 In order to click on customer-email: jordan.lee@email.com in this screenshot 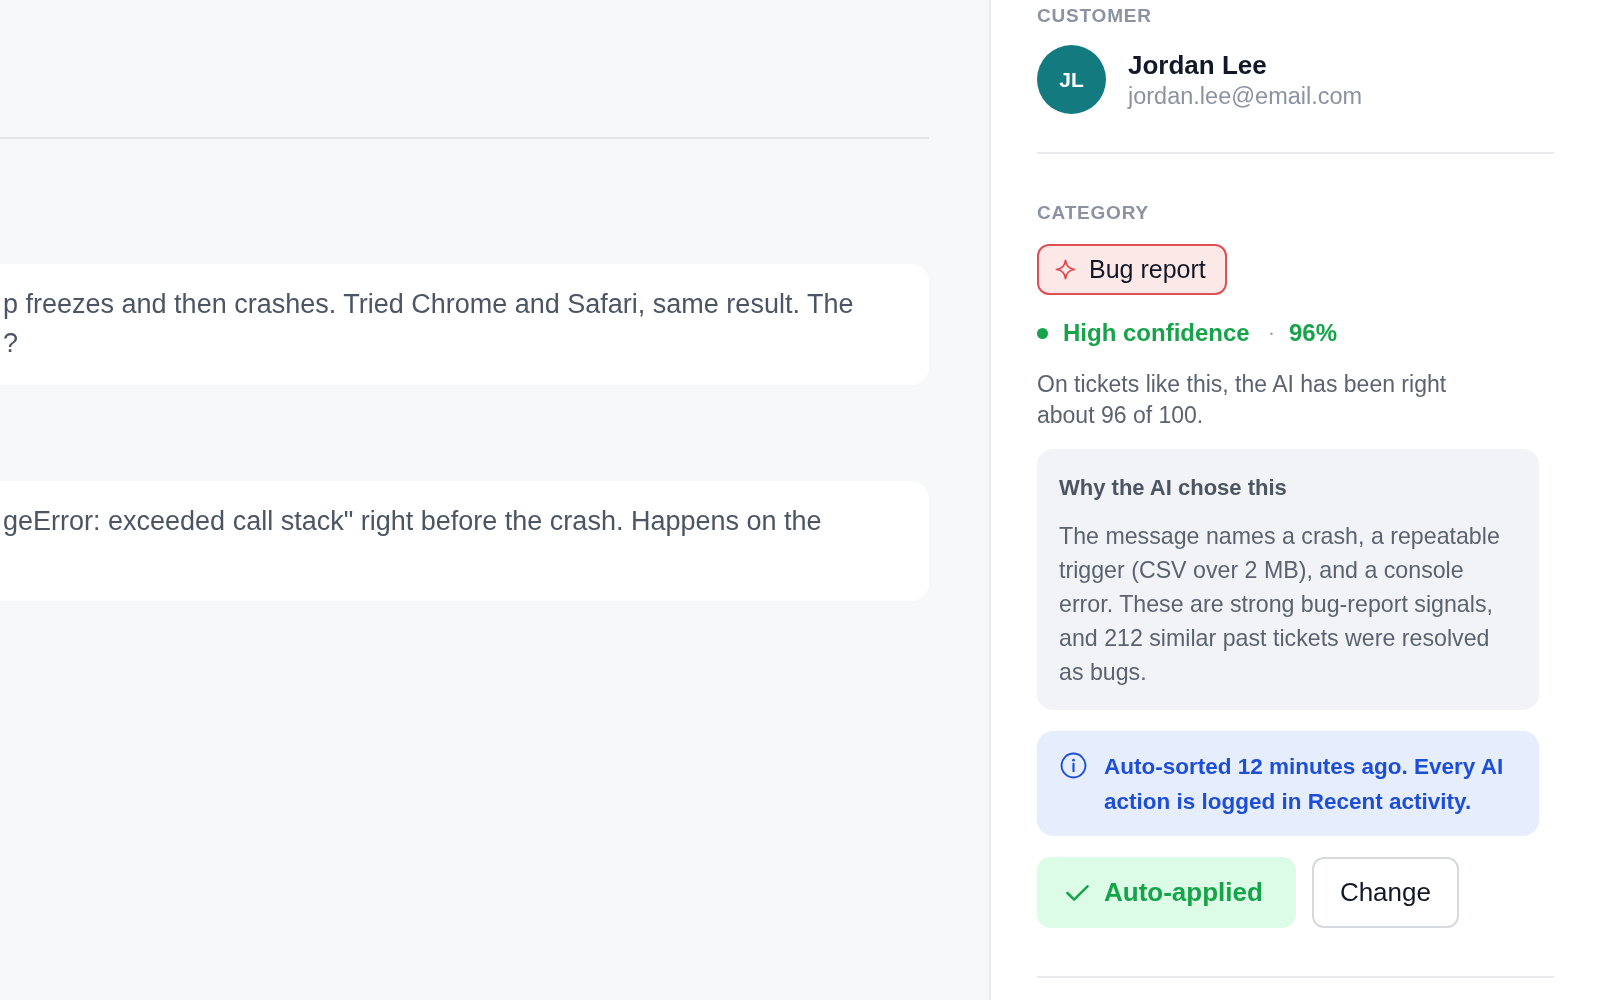, I will do `click(1245, 96)`.